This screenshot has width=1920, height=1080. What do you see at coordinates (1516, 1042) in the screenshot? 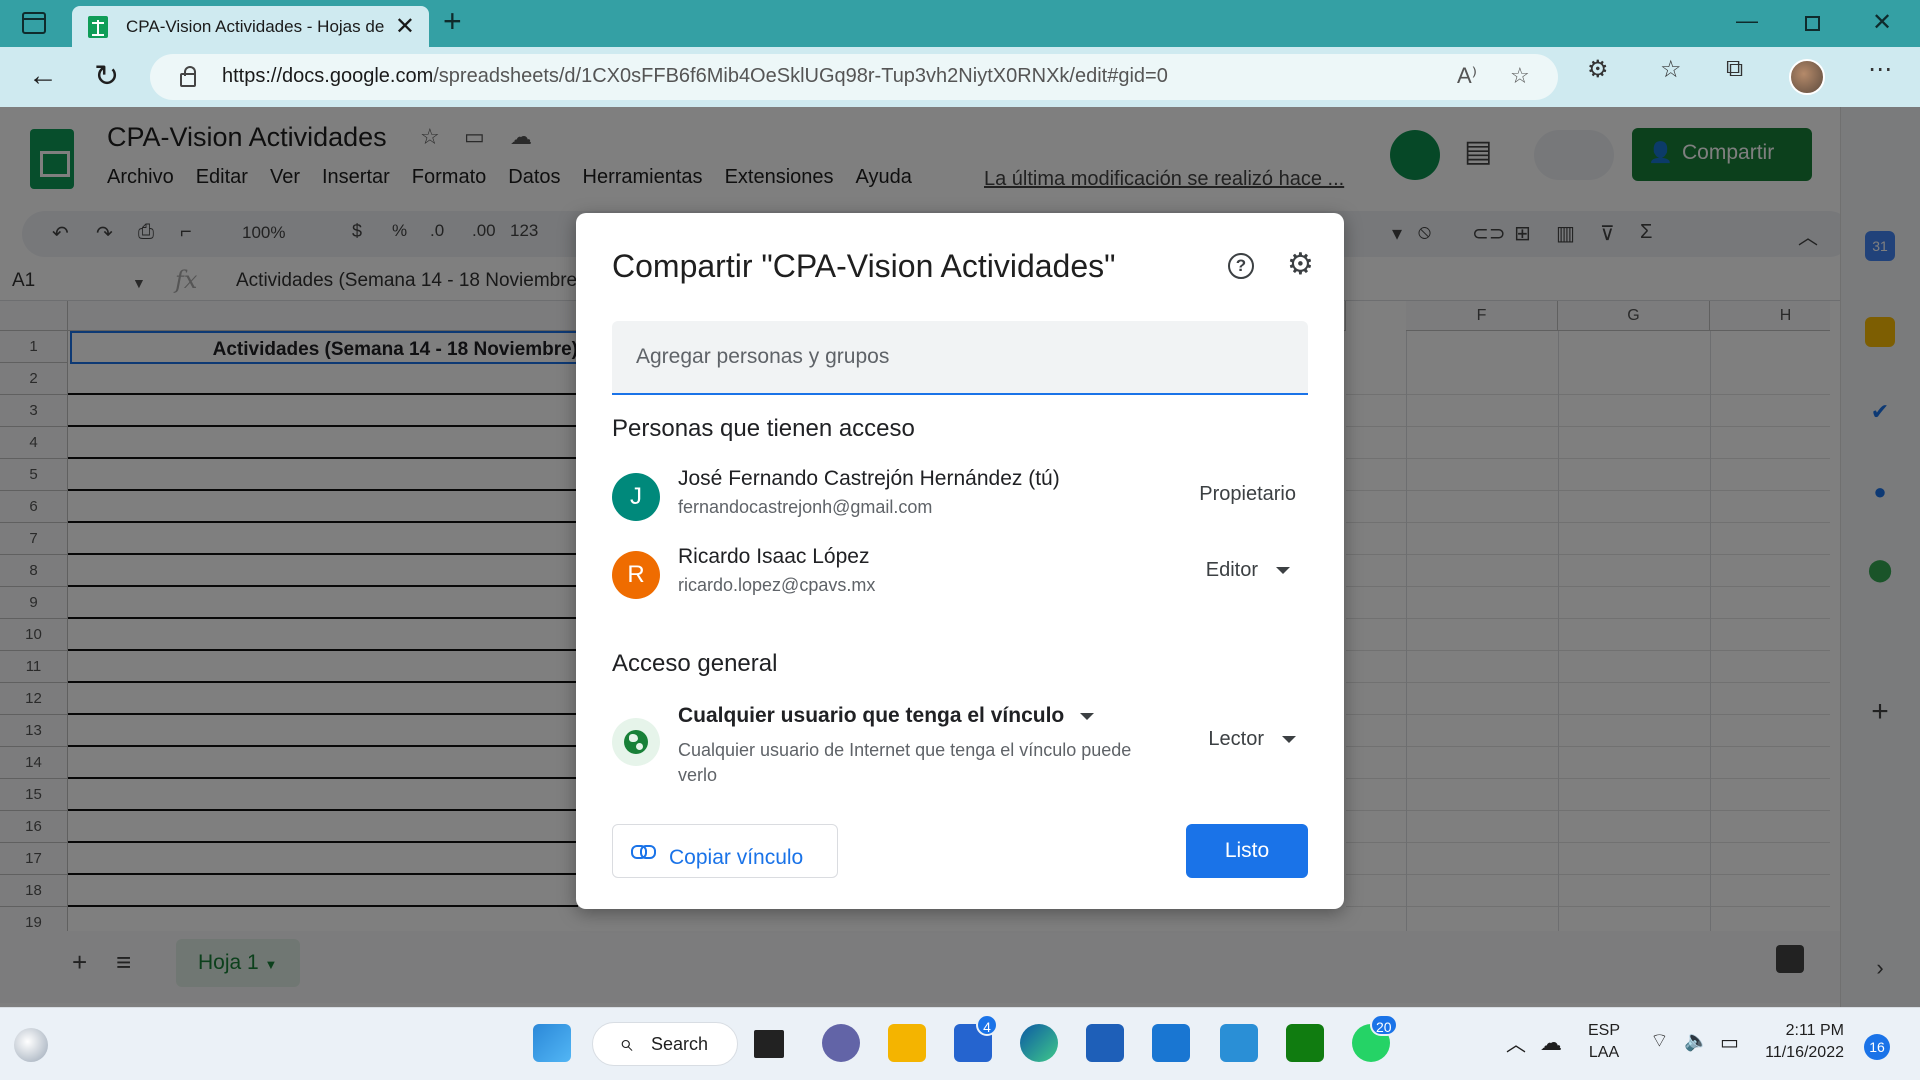
I see `tray-chevron-icon: ︿` at bounding box center [1516, 1042].